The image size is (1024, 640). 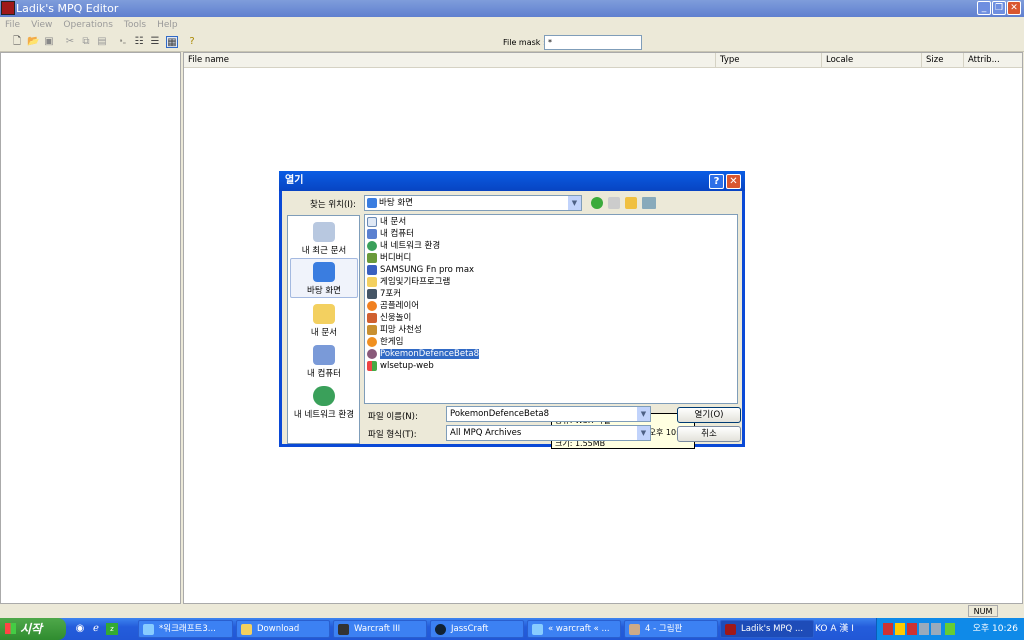 I want to click on dialog-title-bar: 열기 ? ✕, so click(x=512, y=181).